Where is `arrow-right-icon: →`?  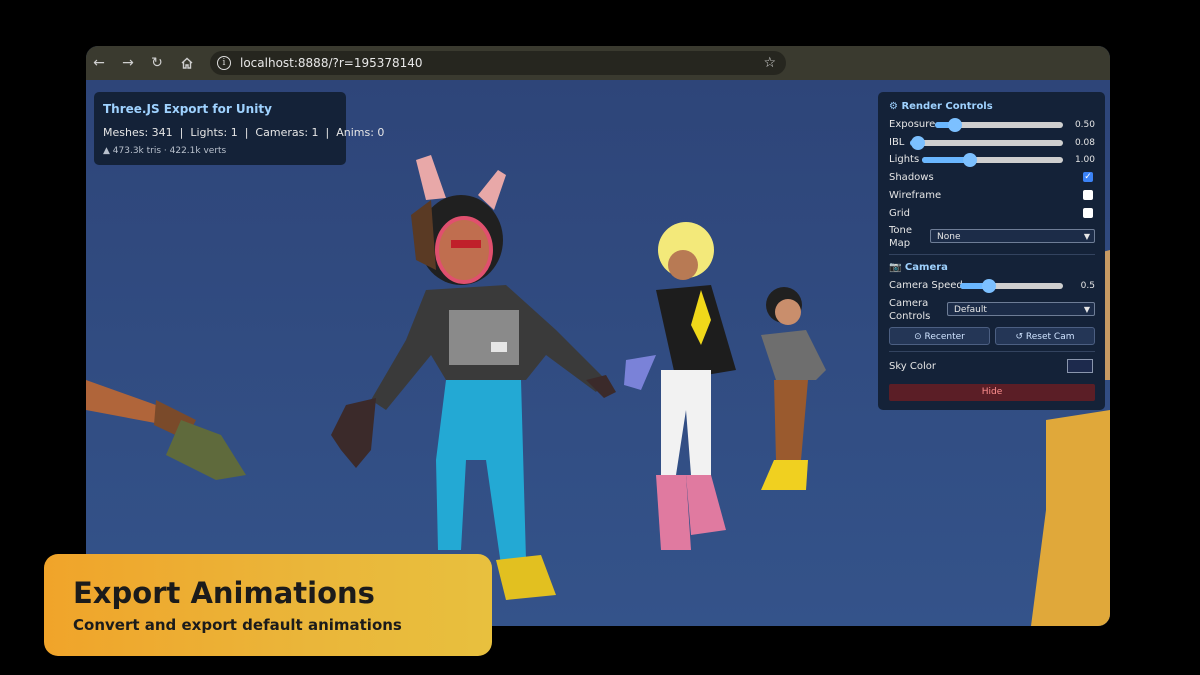
arrow-right-icon: → is located at coordinates (128, 63).